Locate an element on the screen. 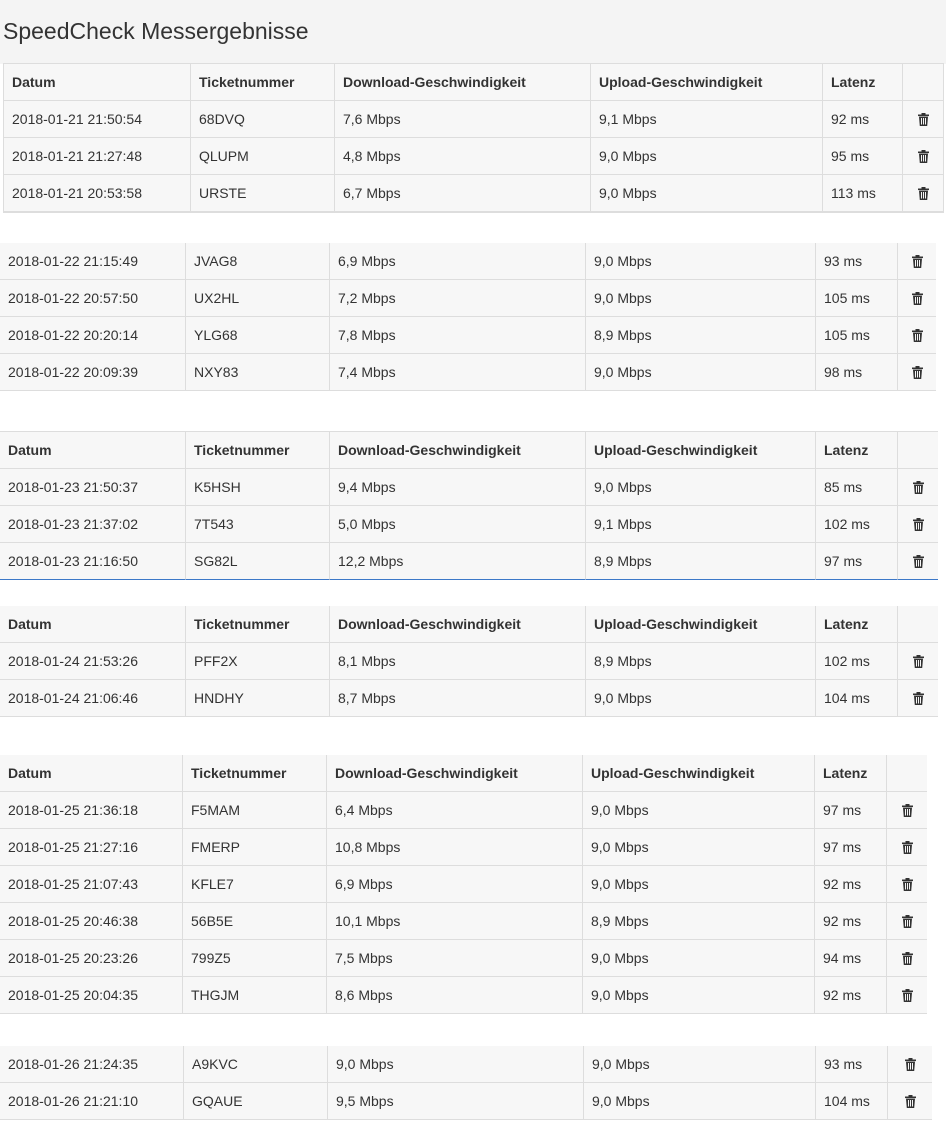 This screenshot has height=1133, width=950. table-cell: 2018-01-25 21:27:16 is located at coordinates (91, 847).